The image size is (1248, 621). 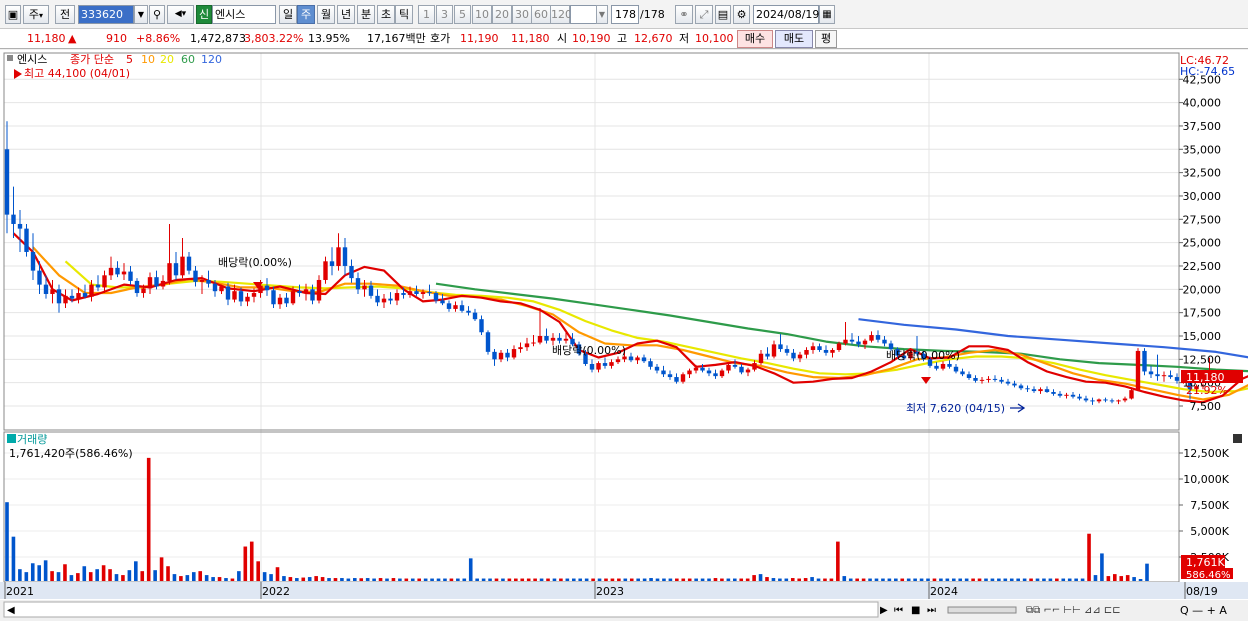 What do you see at coordinates (982, 610) in the screenshot?
I see `zoom-slider` at bounding box center [982, 610].